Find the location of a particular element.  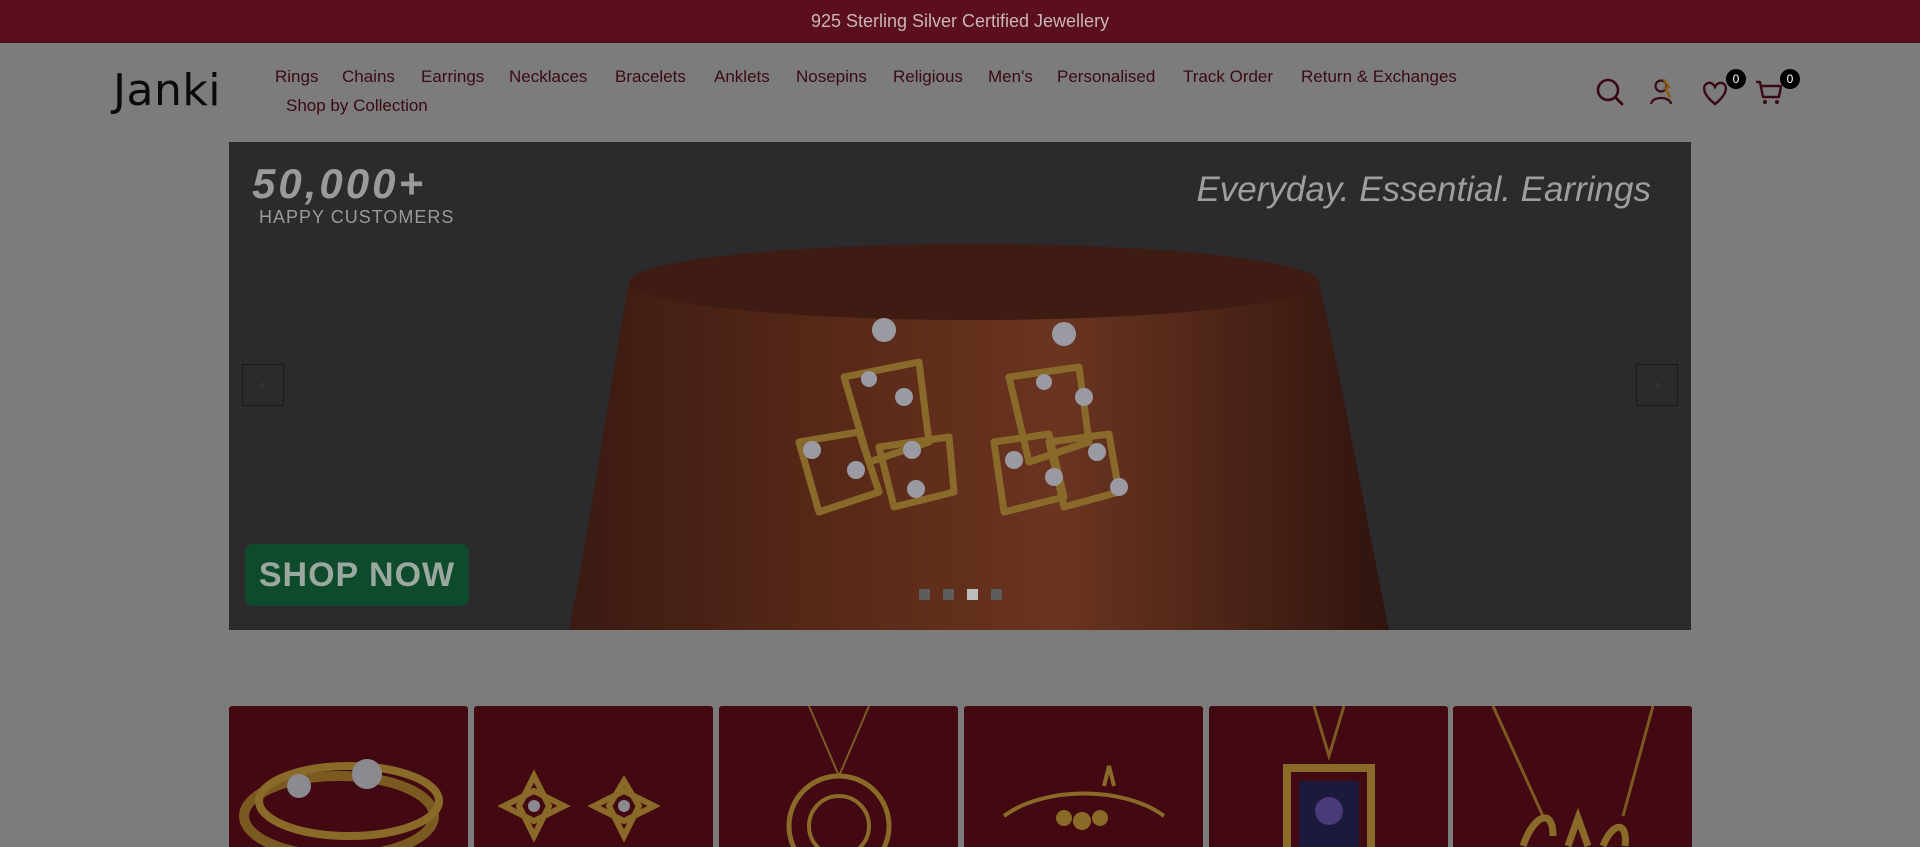

nav-item-bracelets: Bracelets is located at coordinates (650, 77).